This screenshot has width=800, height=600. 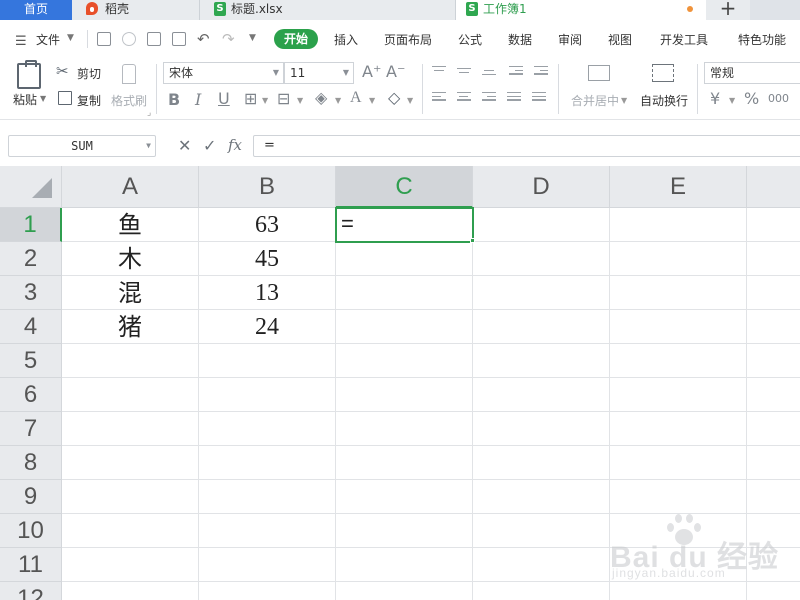 What do you see at coordinates (209, 145) in the screenshot?
I see `confirm-formula-icon: ✓` at bounding box center [209, 145].